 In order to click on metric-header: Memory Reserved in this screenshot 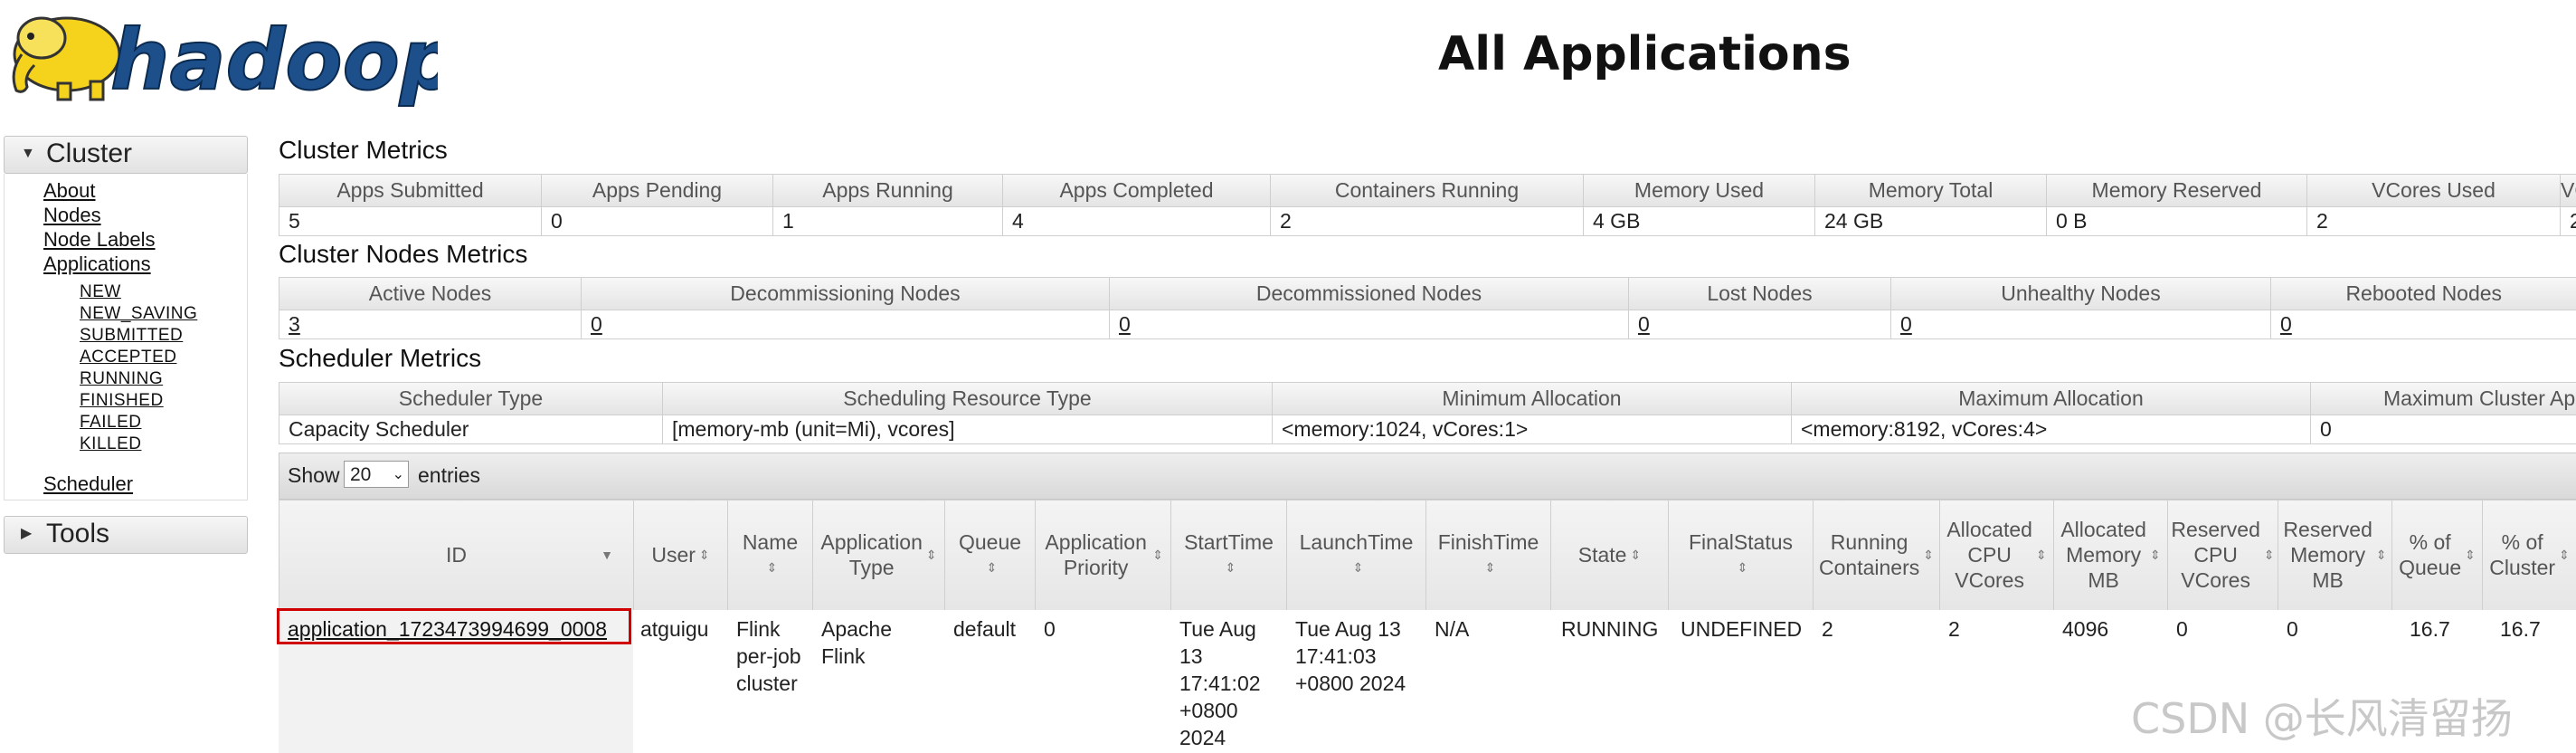, I will do `click(2177, 190)`.